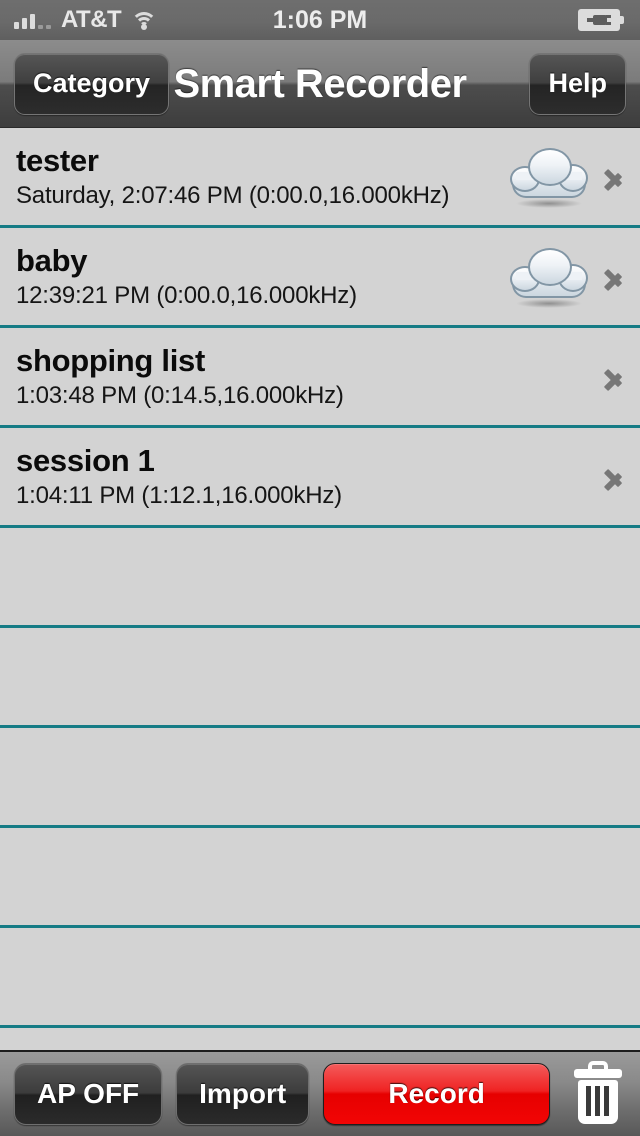 The image size is (640, 1136). I want to click on status-bar-clock: 1:06 PM, so click(320, 19).